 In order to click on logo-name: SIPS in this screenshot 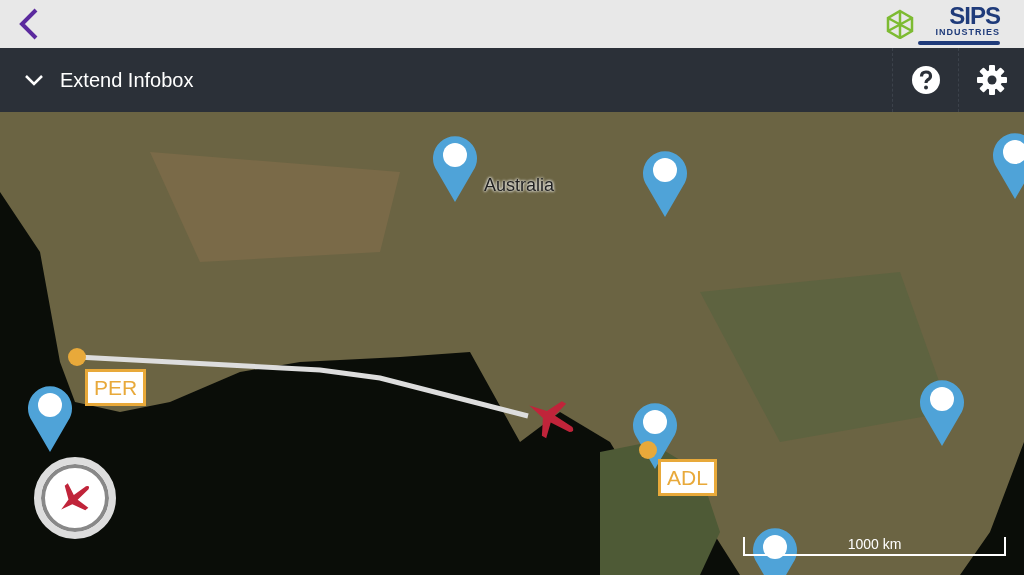, I will do `click(974, 15)`.